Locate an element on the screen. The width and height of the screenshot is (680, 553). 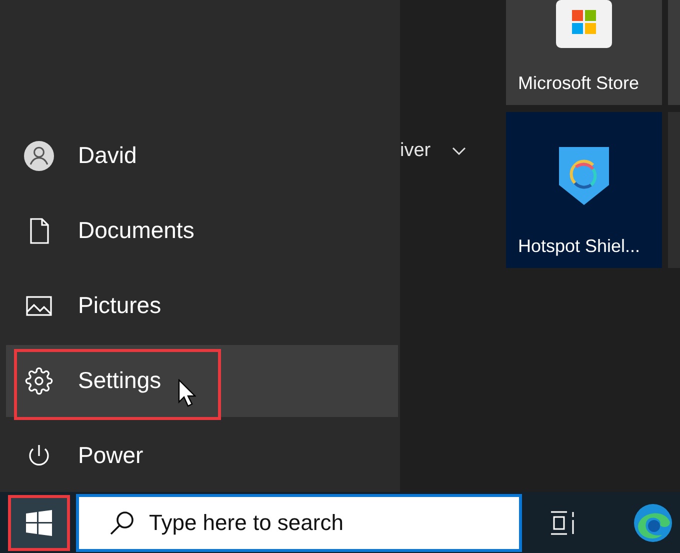
shield-icon is located at coordinates (584, 175).